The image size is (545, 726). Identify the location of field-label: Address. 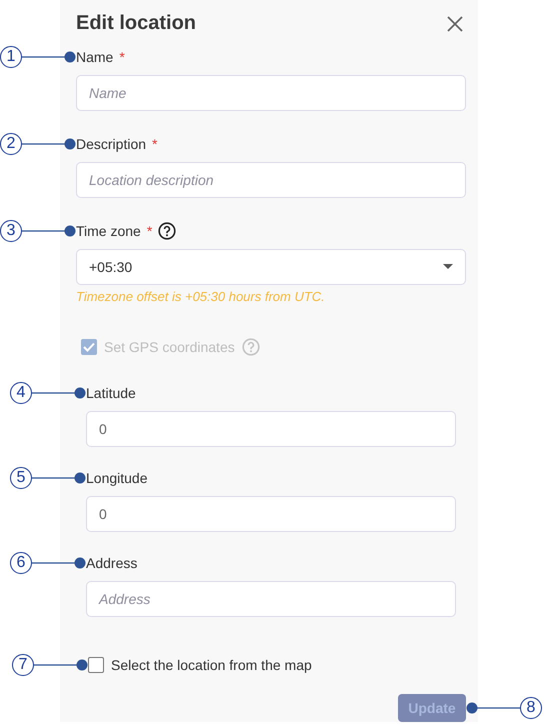
(112, 562).